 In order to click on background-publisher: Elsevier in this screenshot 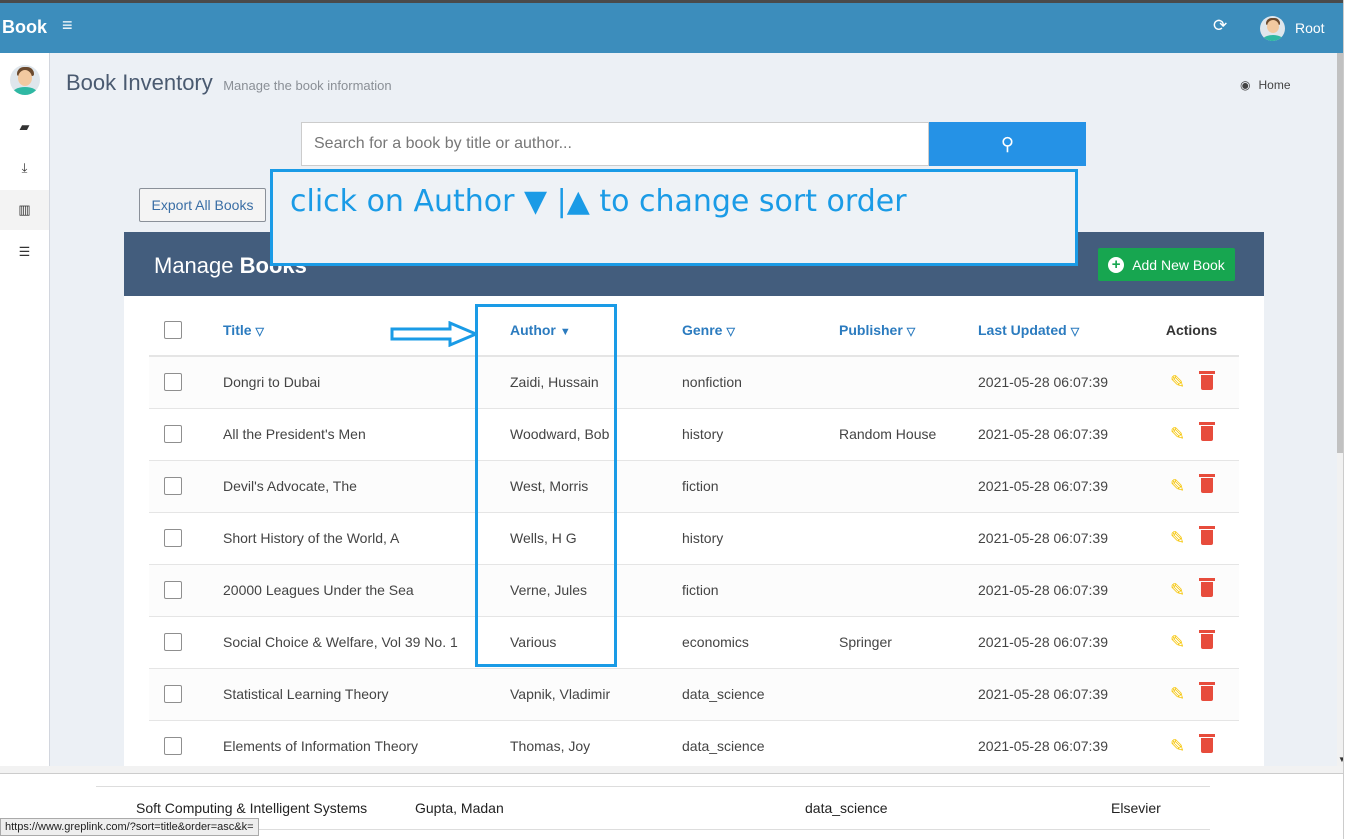, I will do `click(1136, 808)`.